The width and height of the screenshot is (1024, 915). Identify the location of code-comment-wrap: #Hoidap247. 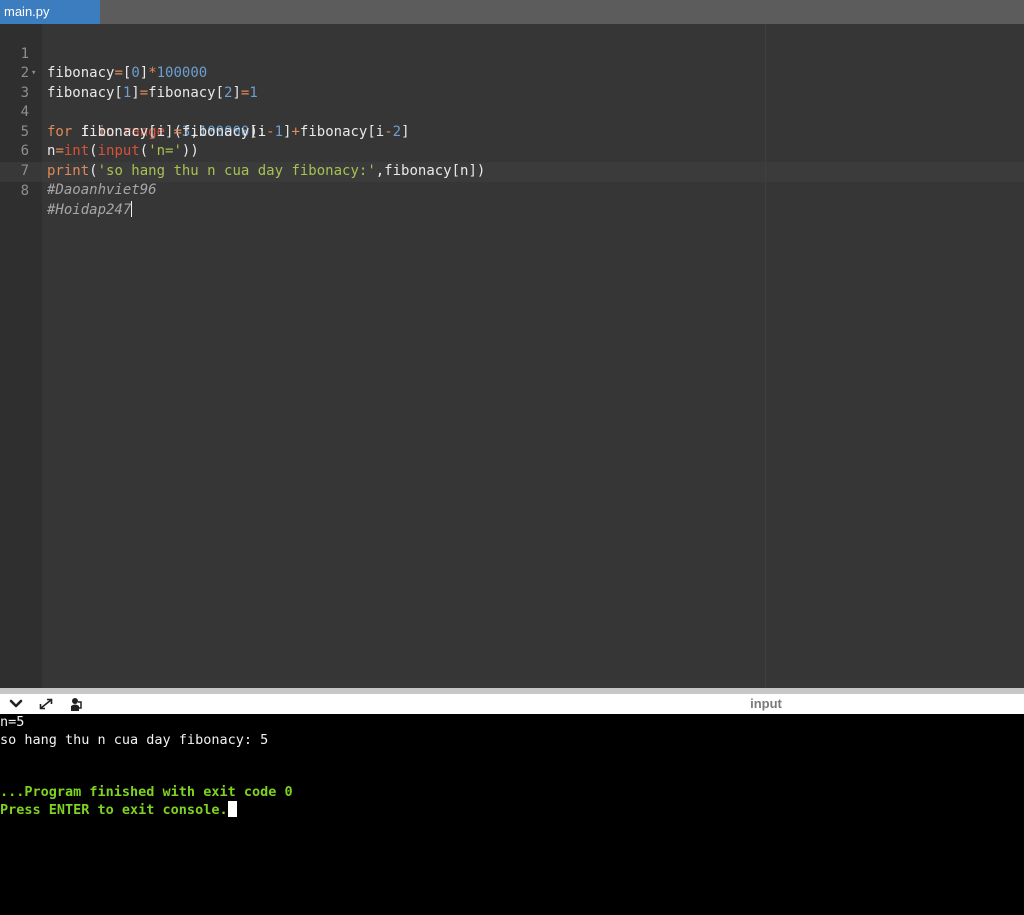
(90, 211).